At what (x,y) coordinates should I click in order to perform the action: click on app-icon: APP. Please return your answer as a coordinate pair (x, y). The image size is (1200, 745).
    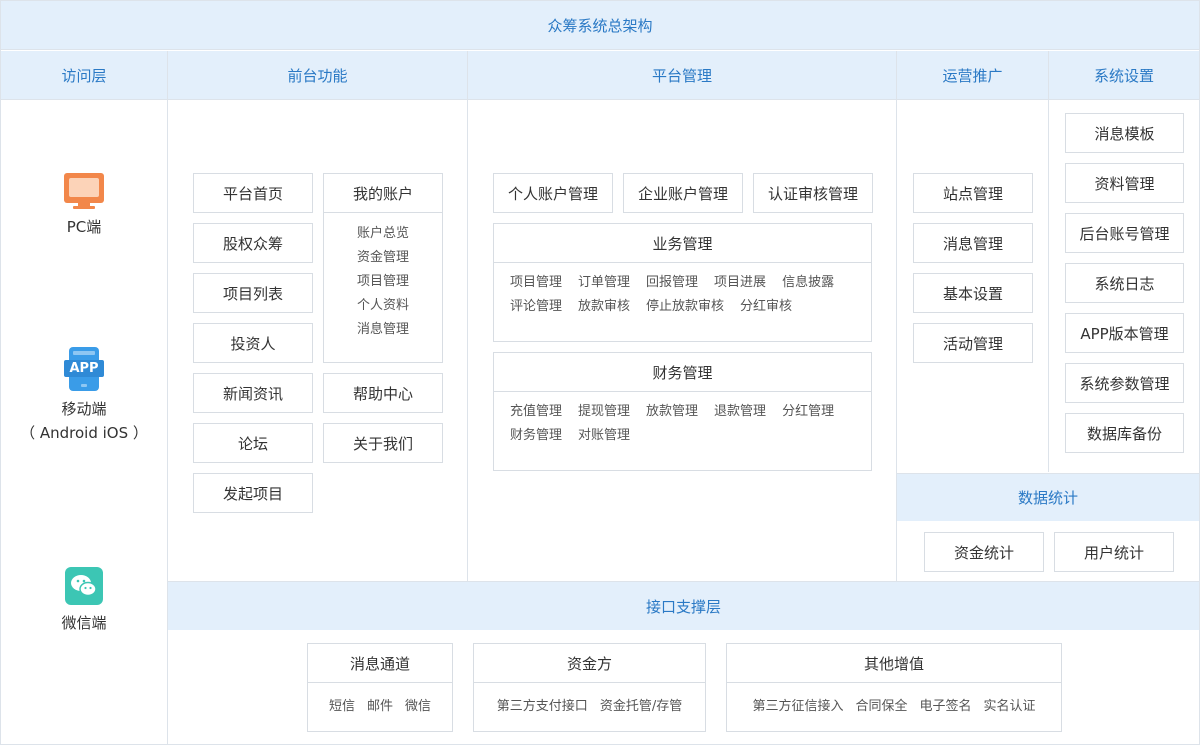
    Looking at the image, I should click on (84, 369).